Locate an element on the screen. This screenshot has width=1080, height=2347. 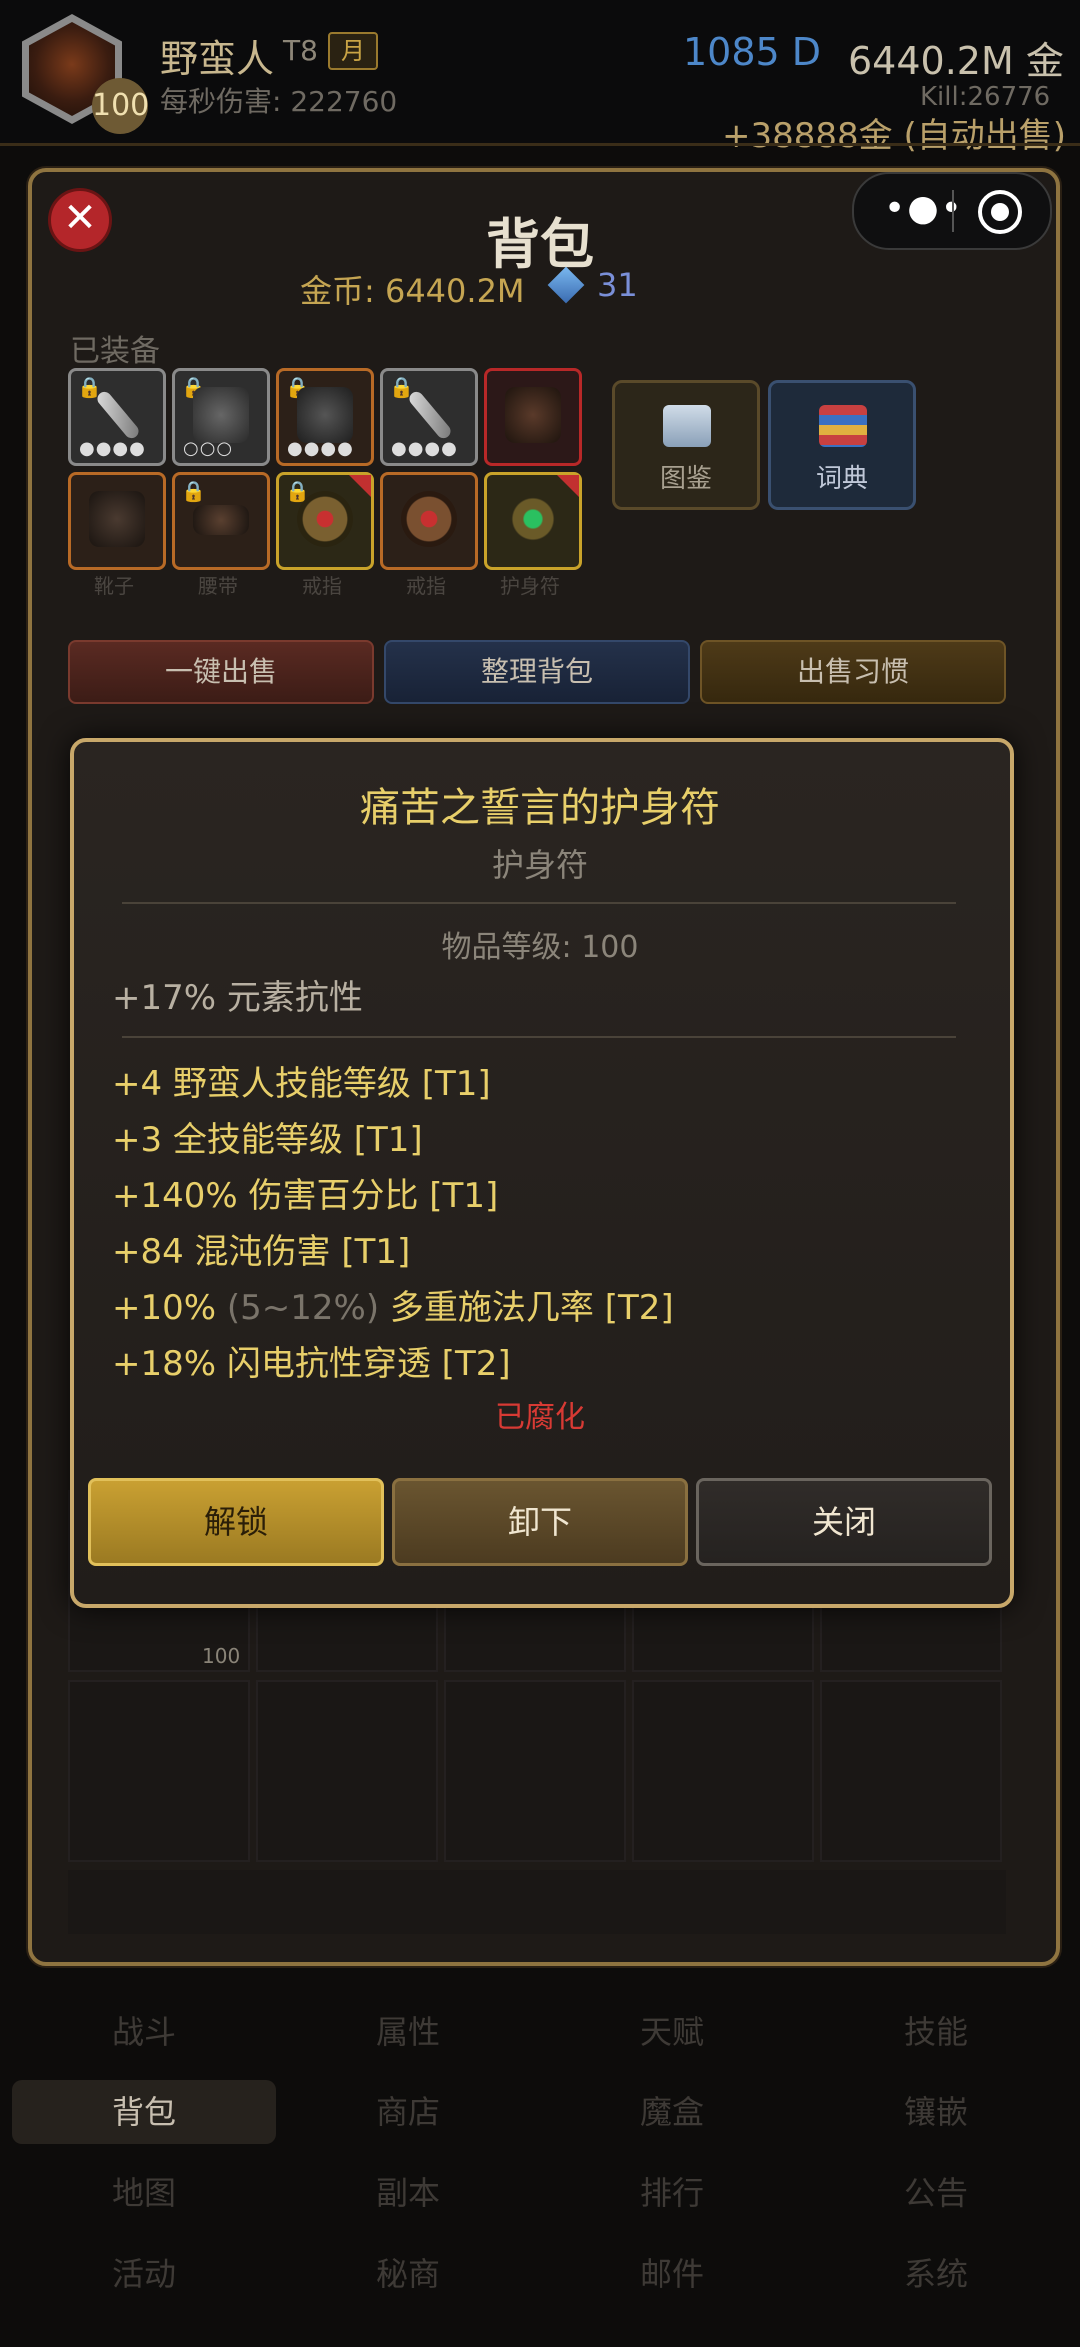
lock-icon: 🔒 is located at coordinates (193, 491).